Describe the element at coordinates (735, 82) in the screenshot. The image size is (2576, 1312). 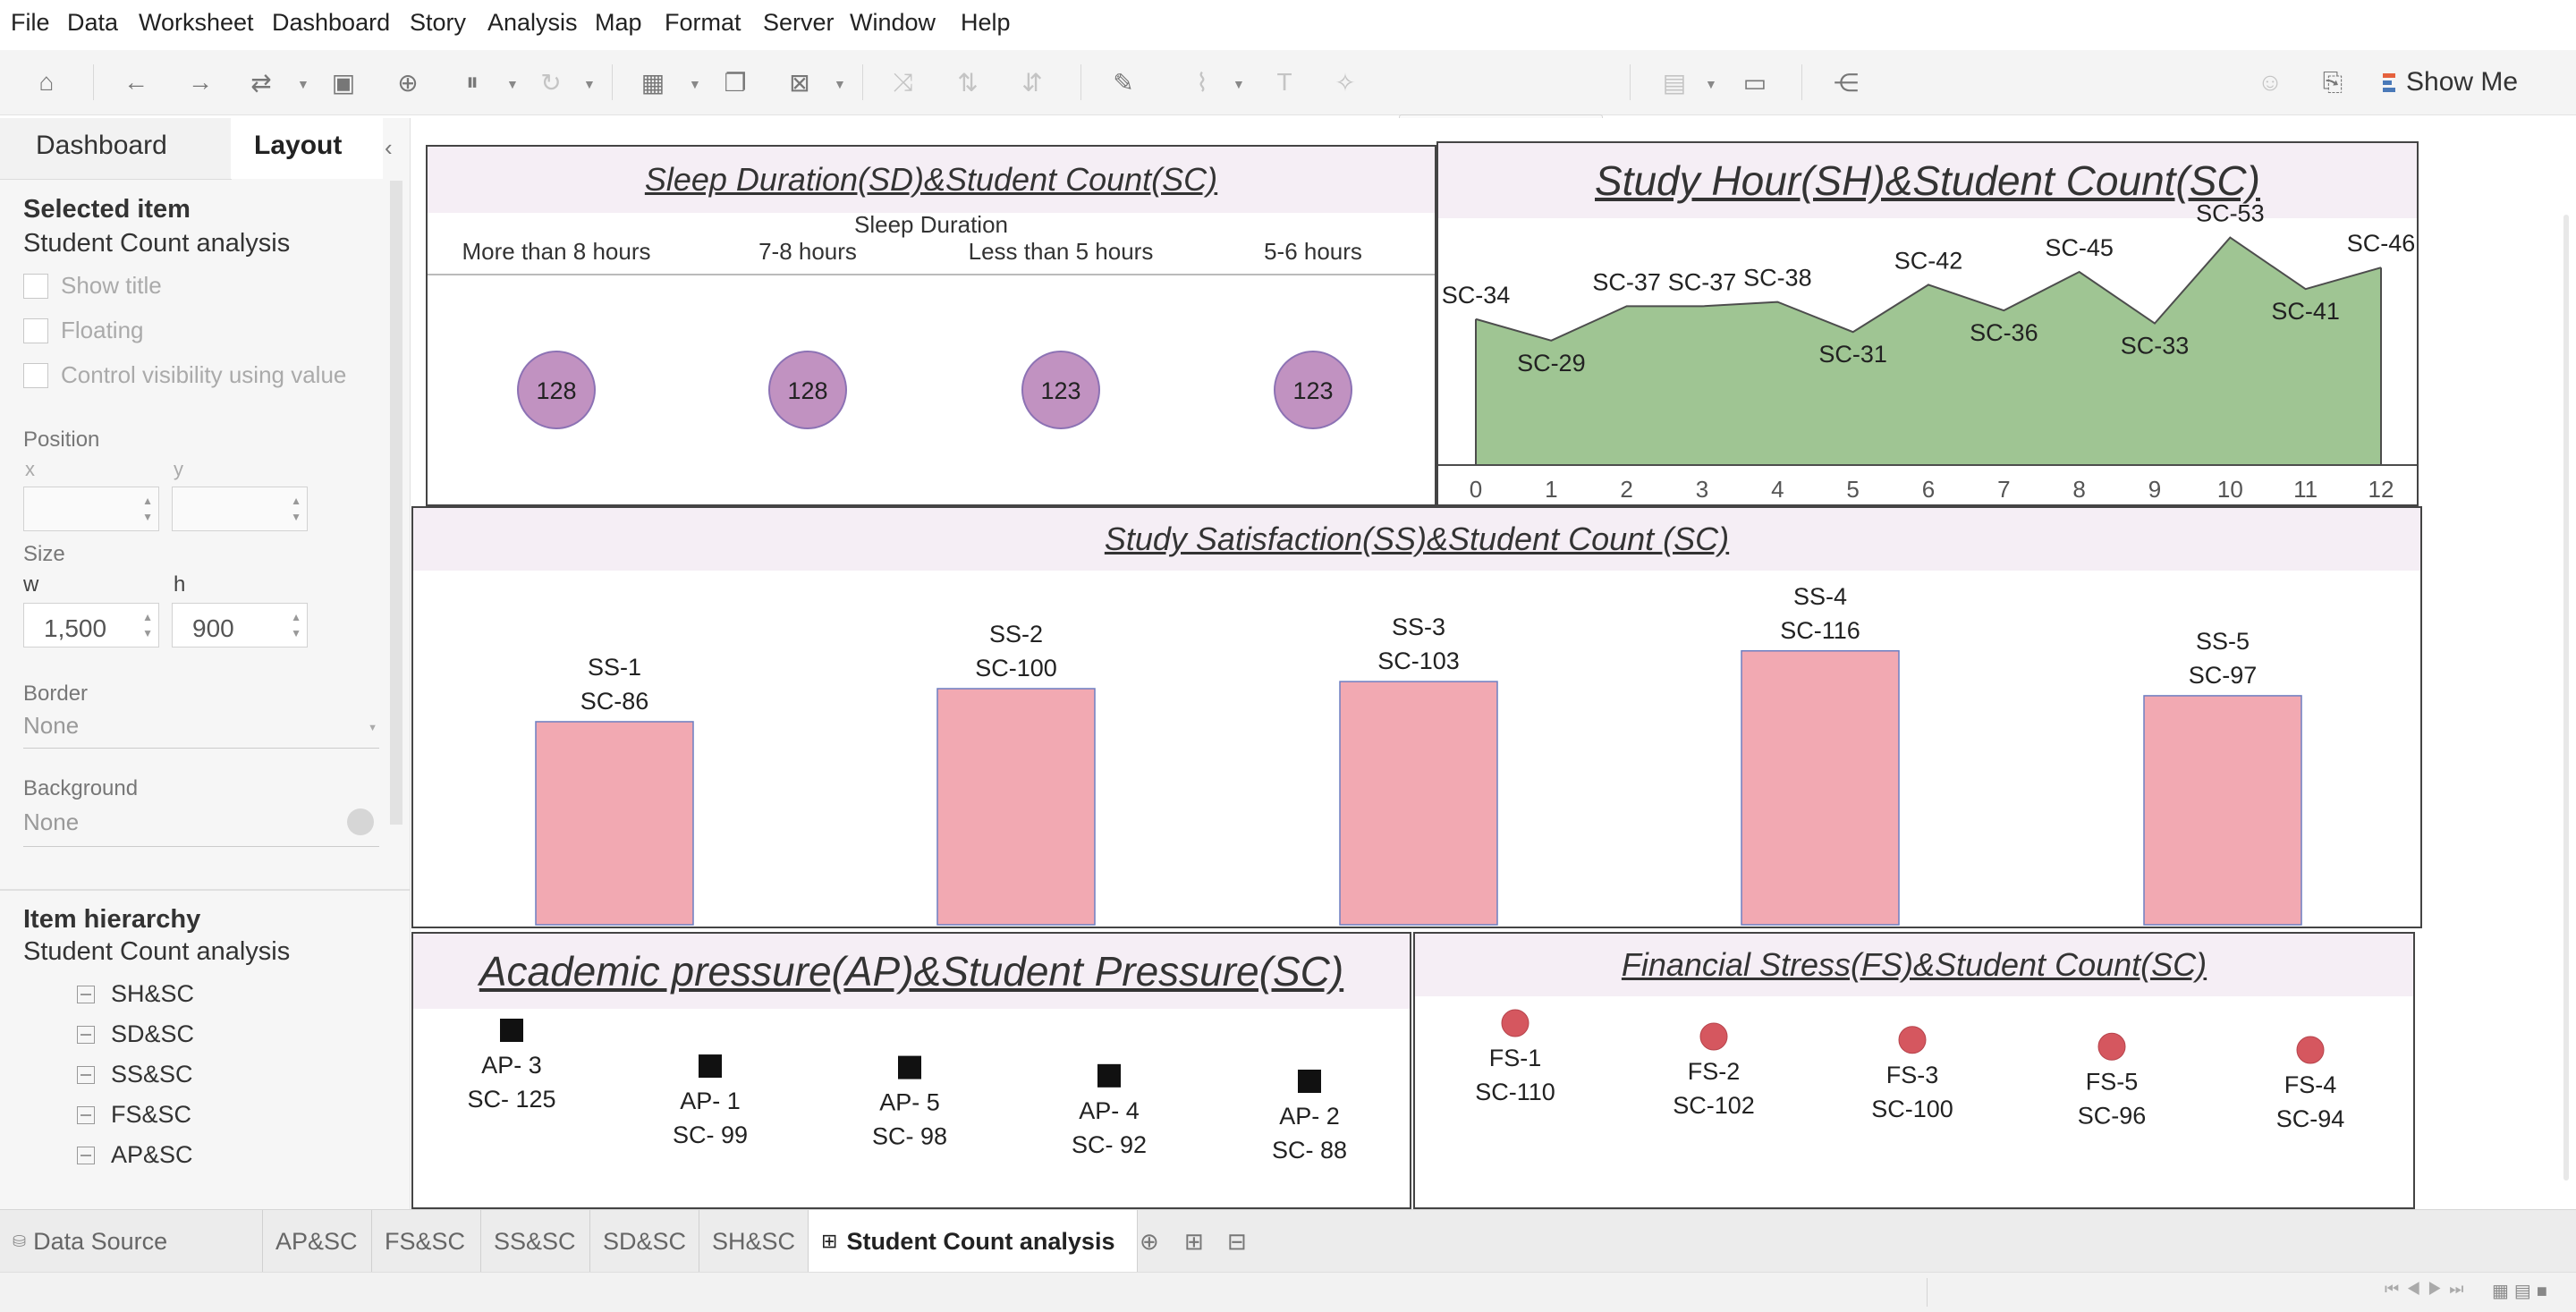
I see `duplicate-sheet-icon: ❐` at that location.